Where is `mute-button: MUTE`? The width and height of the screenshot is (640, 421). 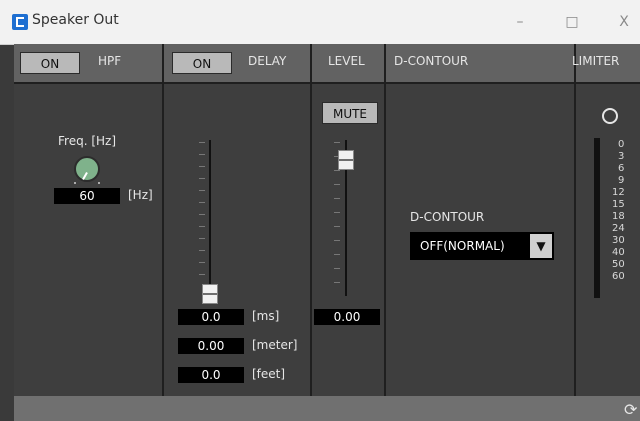
mute-button: MUTE is located at coordinates (350, 113).